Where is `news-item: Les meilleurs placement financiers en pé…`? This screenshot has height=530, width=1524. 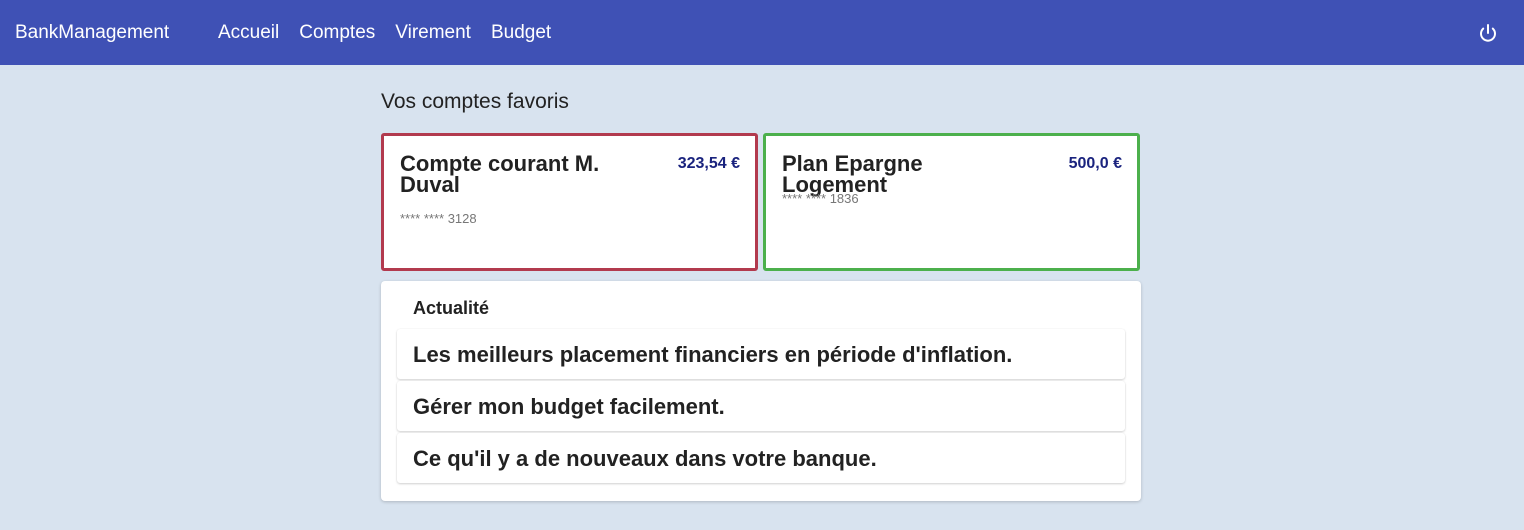
news-item: Les meilleurs placement financiers en pé… is located at coordinates (761, 354).